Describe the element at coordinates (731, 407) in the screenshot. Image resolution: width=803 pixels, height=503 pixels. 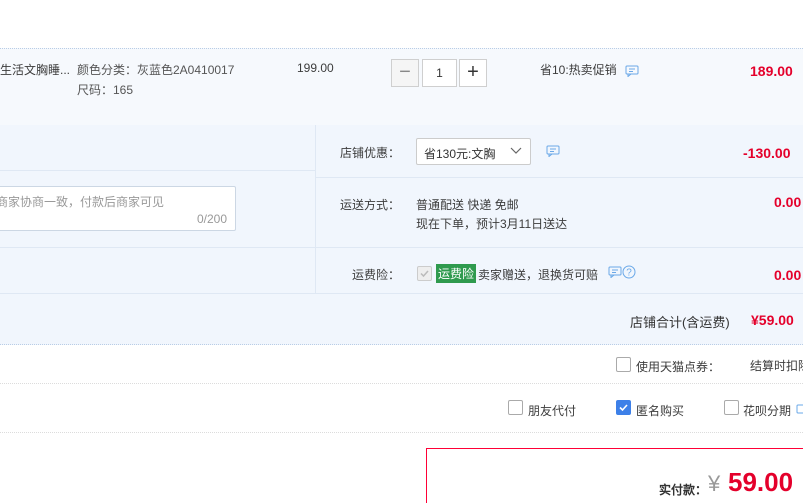
I see `installment-checkbox` at that location.